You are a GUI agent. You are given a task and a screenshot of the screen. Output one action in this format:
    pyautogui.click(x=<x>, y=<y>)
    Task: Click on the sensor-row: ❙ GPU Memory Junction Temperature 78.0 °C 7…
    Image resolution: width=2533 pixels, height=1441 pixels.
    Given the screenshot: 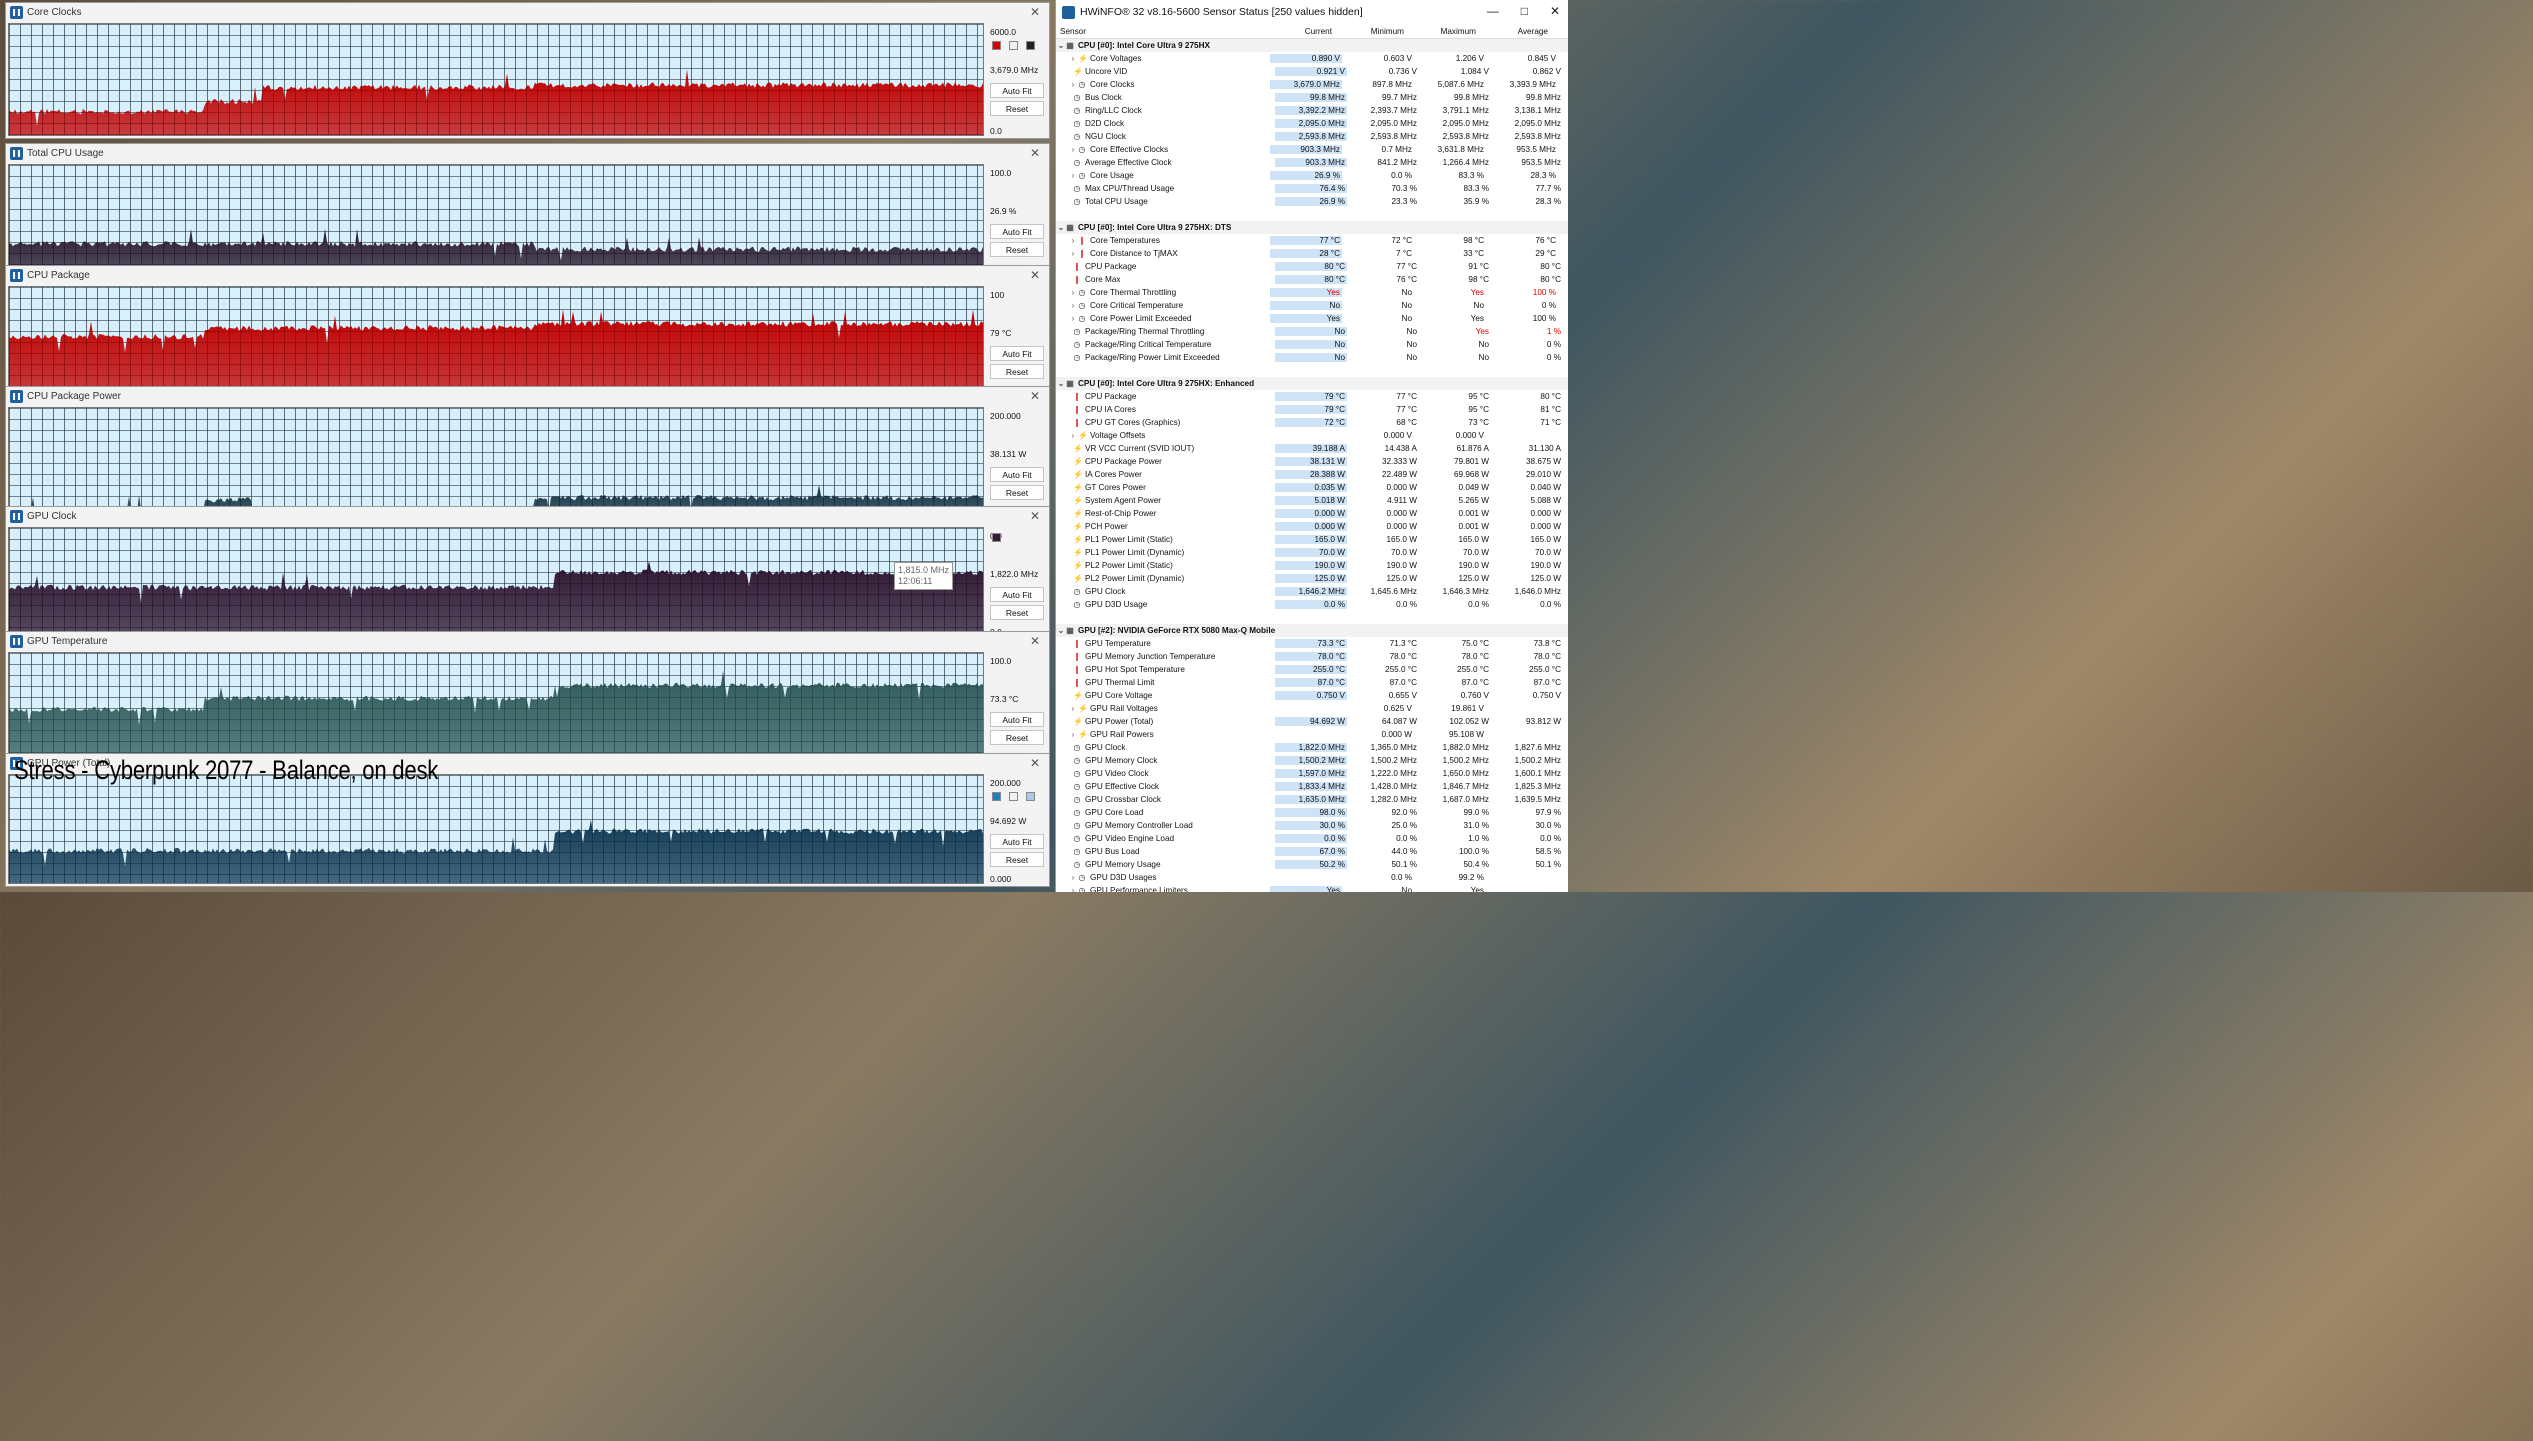 What is the action you would take?
    pyautogui.click(x=1312, y=656)
    